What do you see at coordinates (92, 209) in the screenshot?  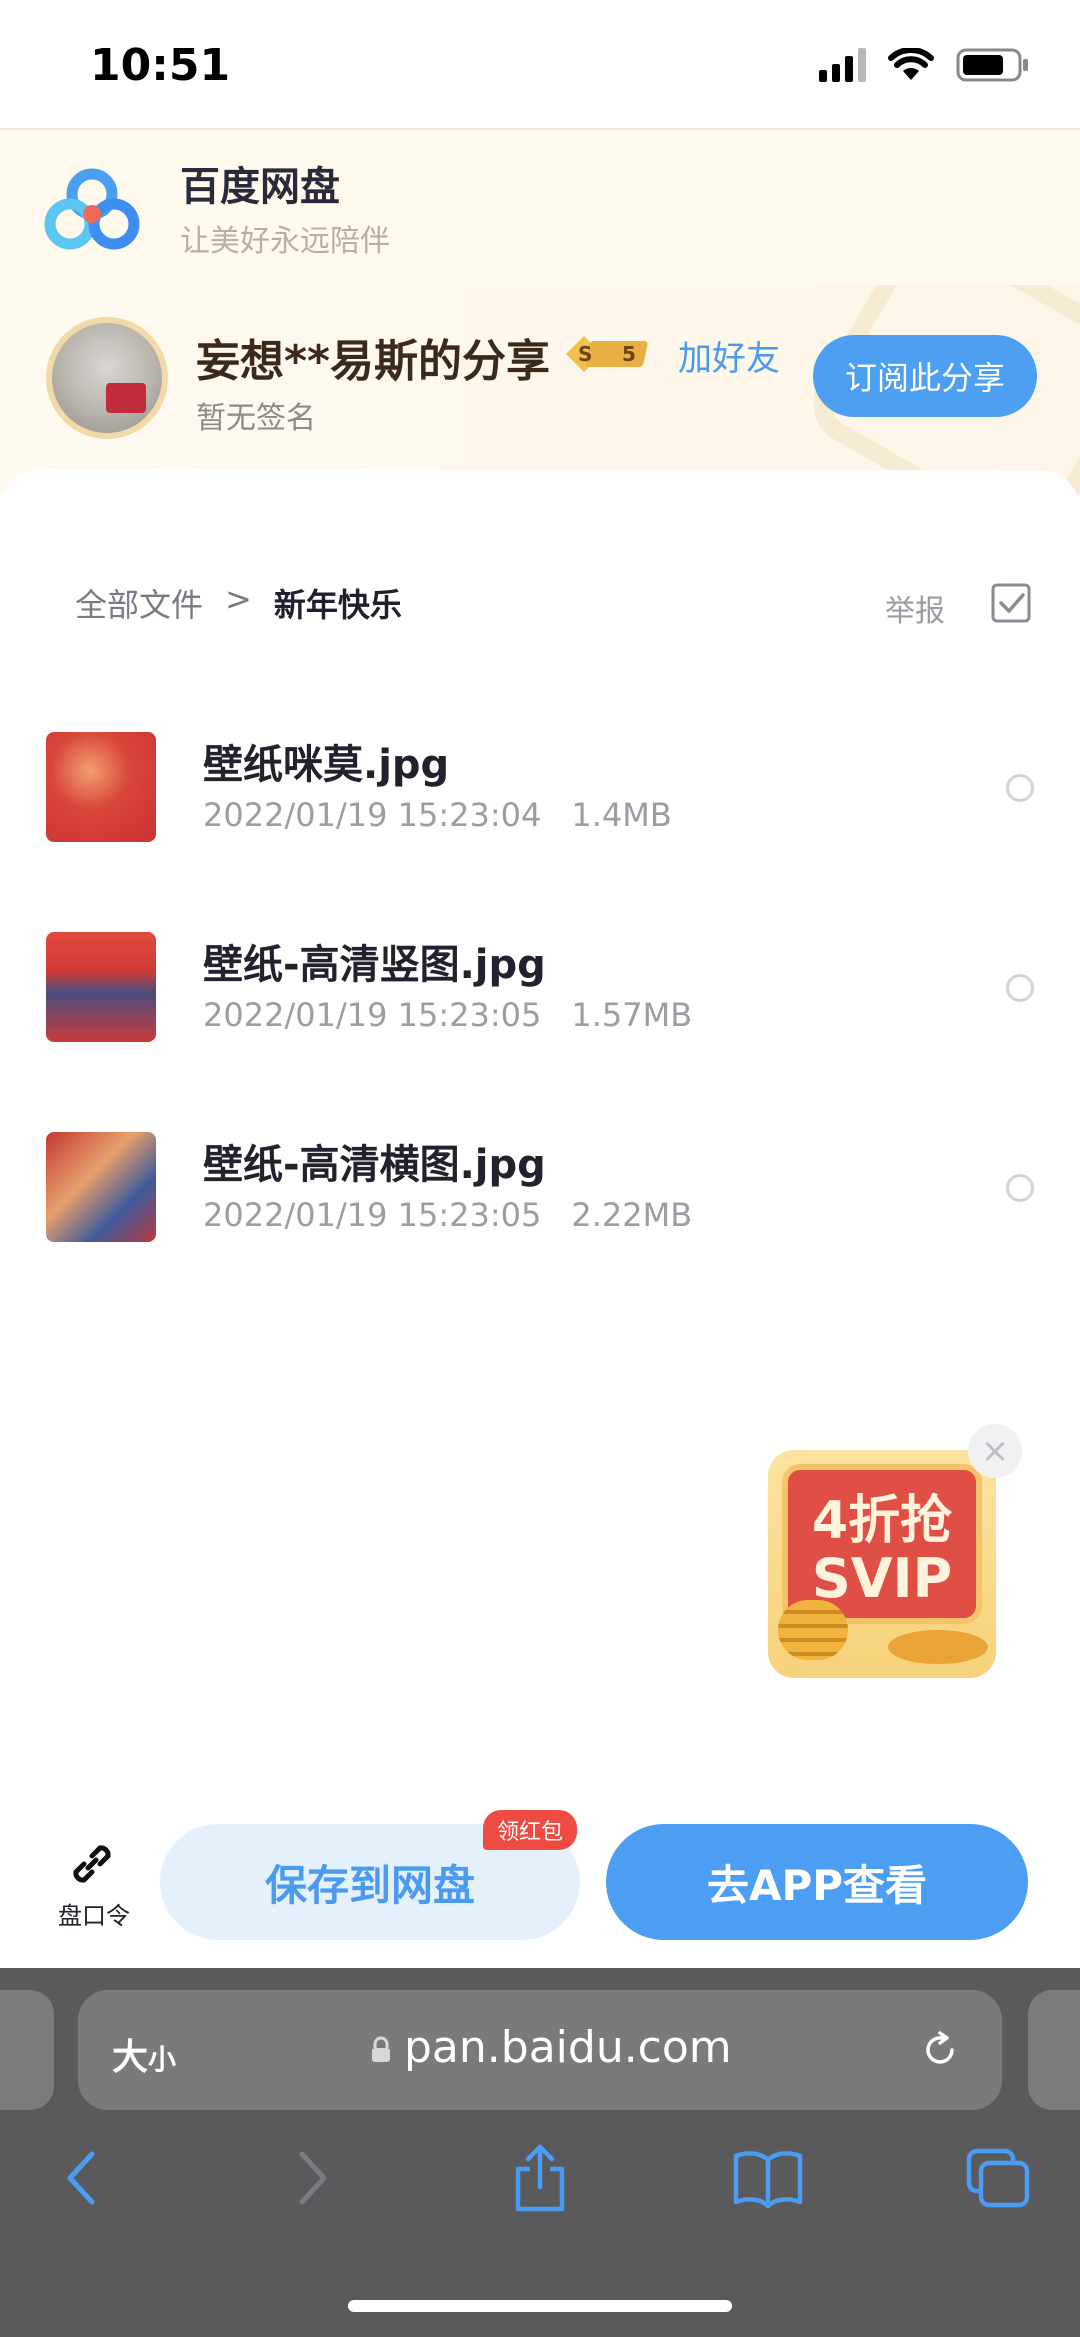 I see `baidu-netdisk-logo` at bounding box center [92, 209].